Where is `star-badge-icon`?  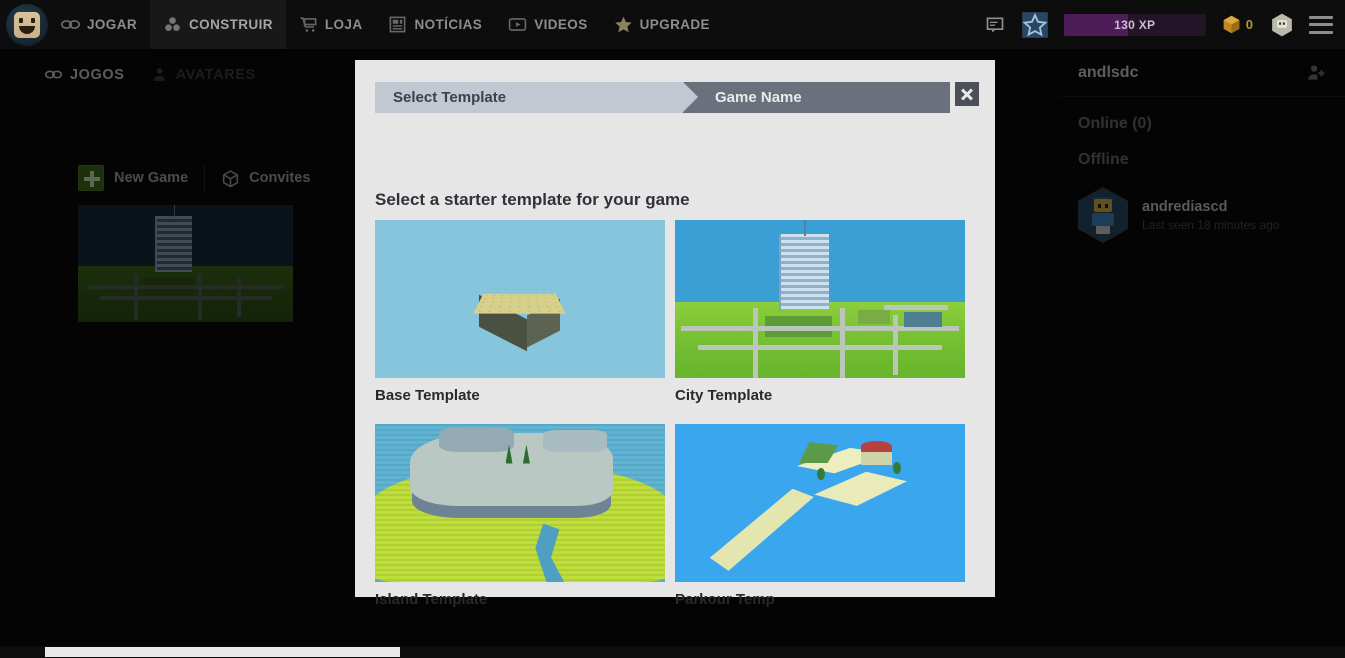
star-badge-icon is located at coordinates (1034, 24).